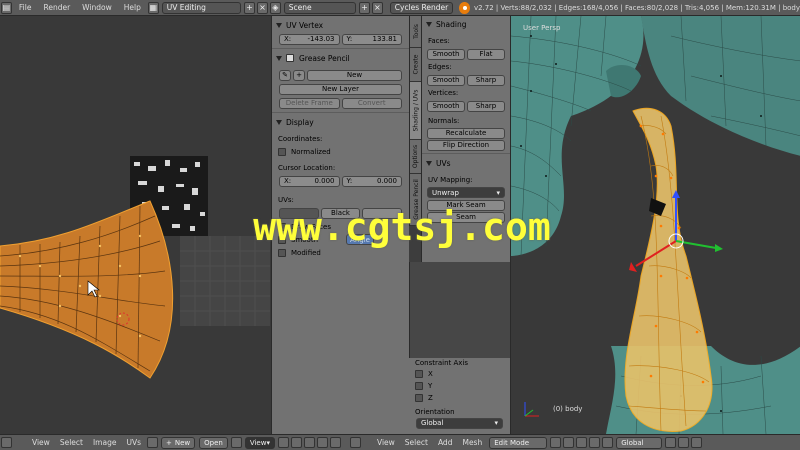 Image resolution: width=800 pixels, height=450 pixels. What do you see at coordinates (340, 226) in the screenshot?
I see `draw-faces-option: Draw Faces` at bounding box center [340, 226].